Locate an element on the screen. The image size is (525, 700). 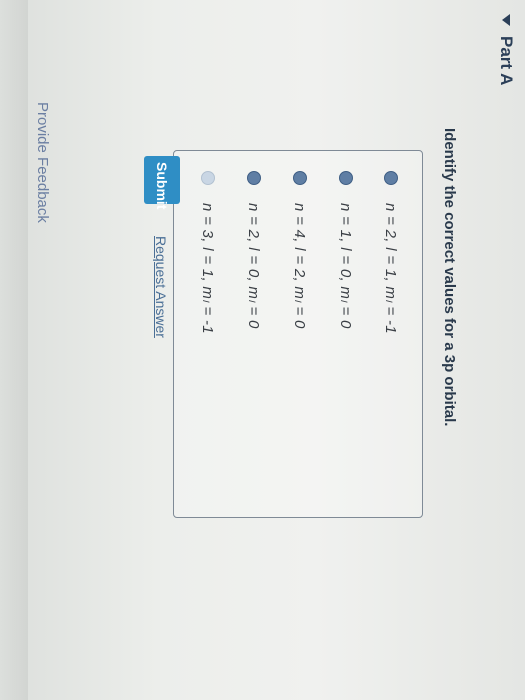
answer-option-1: n = 2, l = 1, mₗ = -1 is located at coordinates (391, 252).